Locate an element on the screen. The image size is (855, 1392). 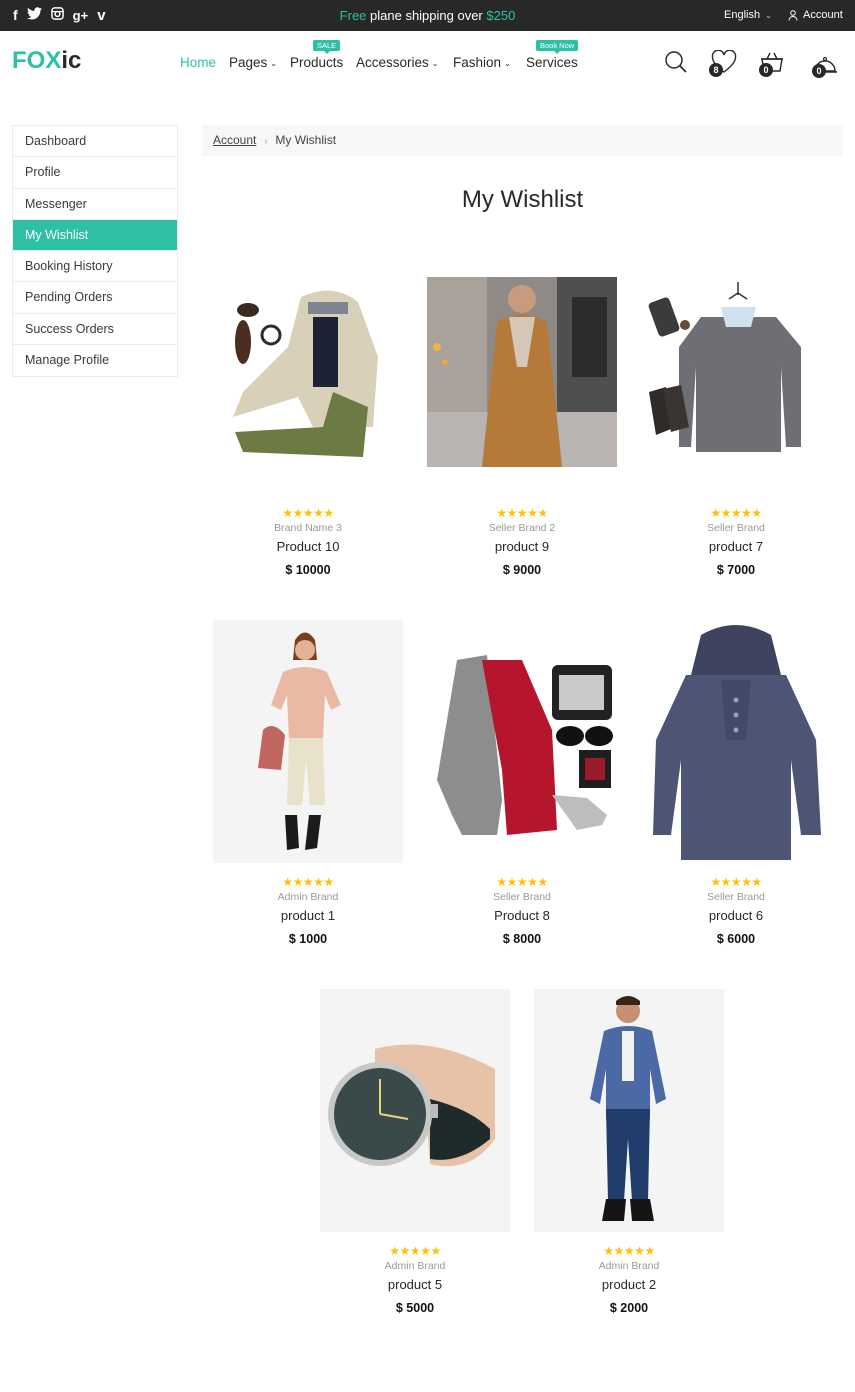
product-brand: Seller Brand 2 is located at coordinates (522, 528).